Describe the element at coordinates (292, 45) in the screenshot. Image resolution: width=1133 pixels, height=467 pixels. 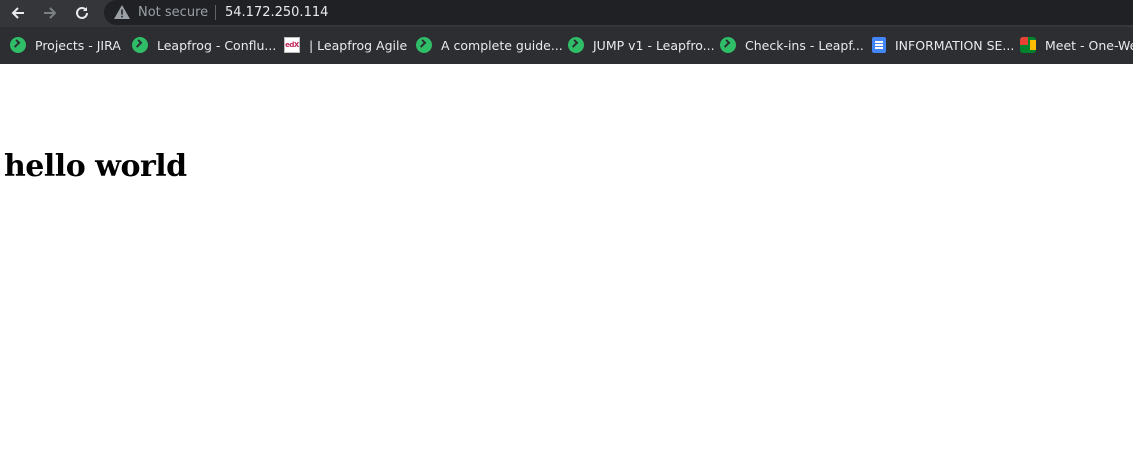
I see `edx-icon: edX` at that location.